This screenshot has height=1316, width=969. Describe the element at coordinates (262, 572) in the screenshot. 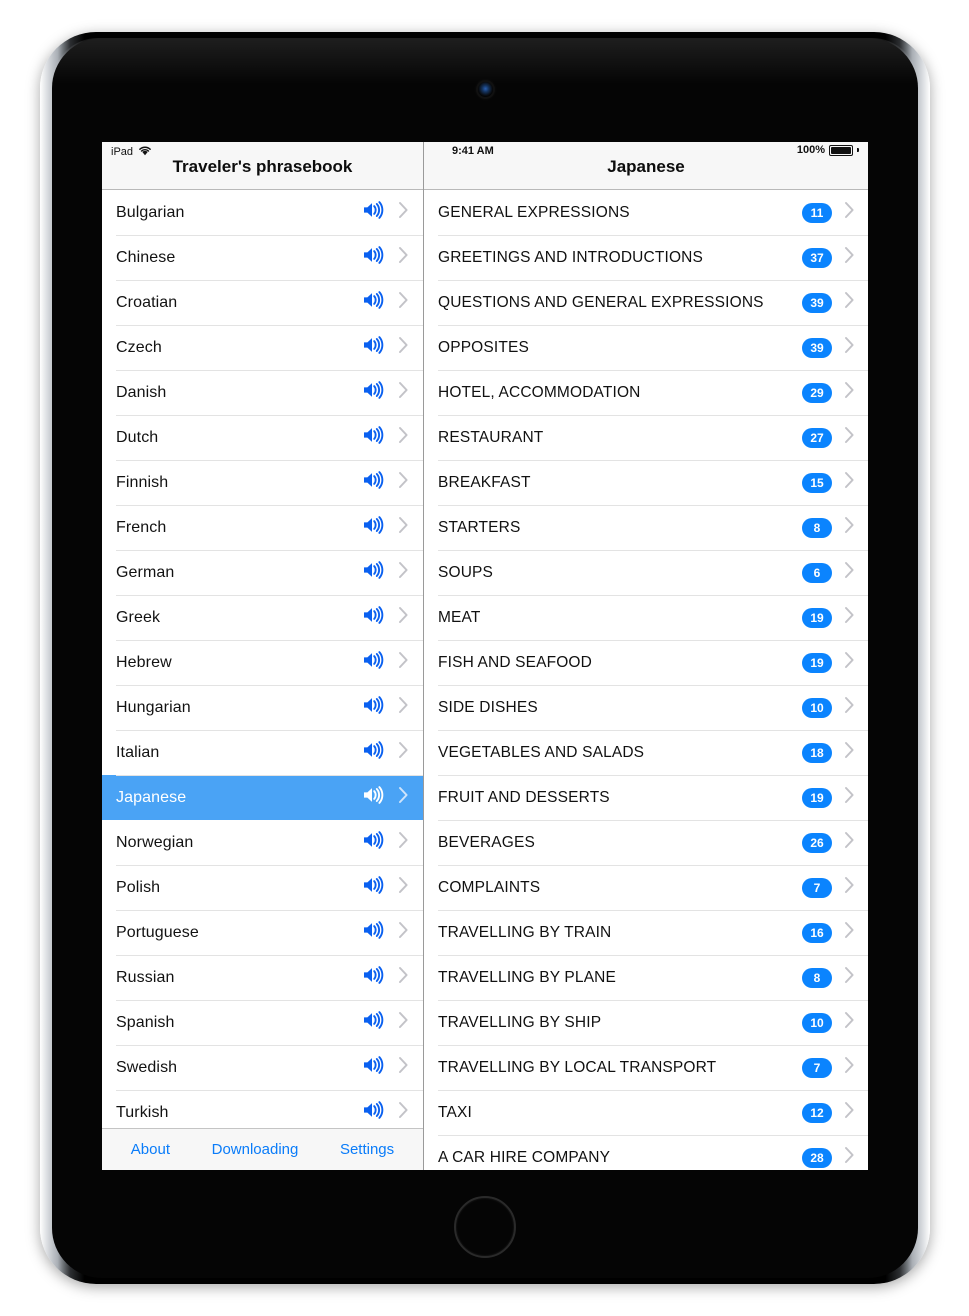

I see `language-row: German` at that location.